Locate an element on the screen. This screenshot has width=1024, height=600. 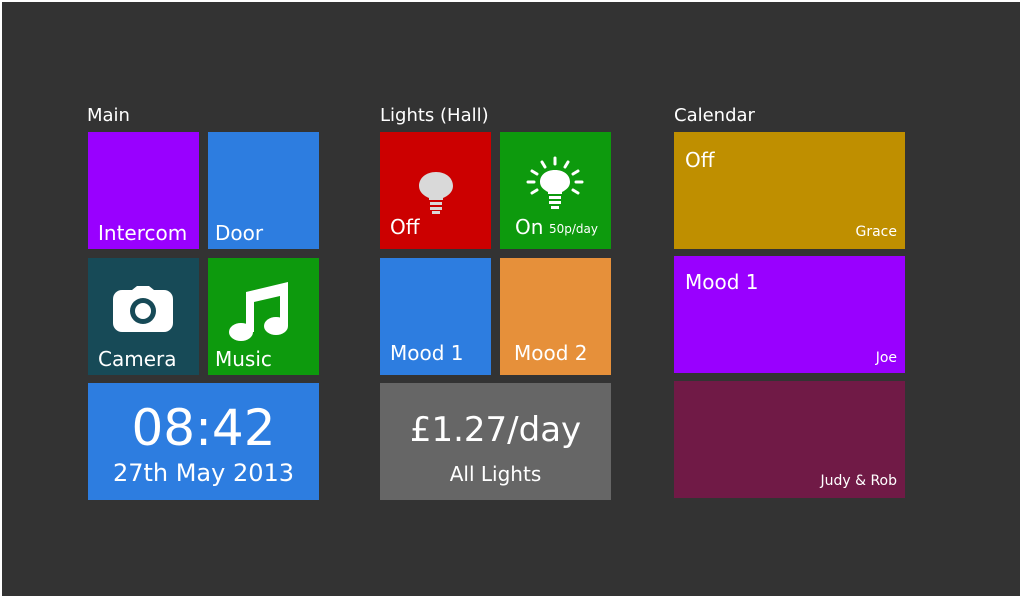
all-lights-tile: £1.27/day All Lights is located at coordinates (495, 441).